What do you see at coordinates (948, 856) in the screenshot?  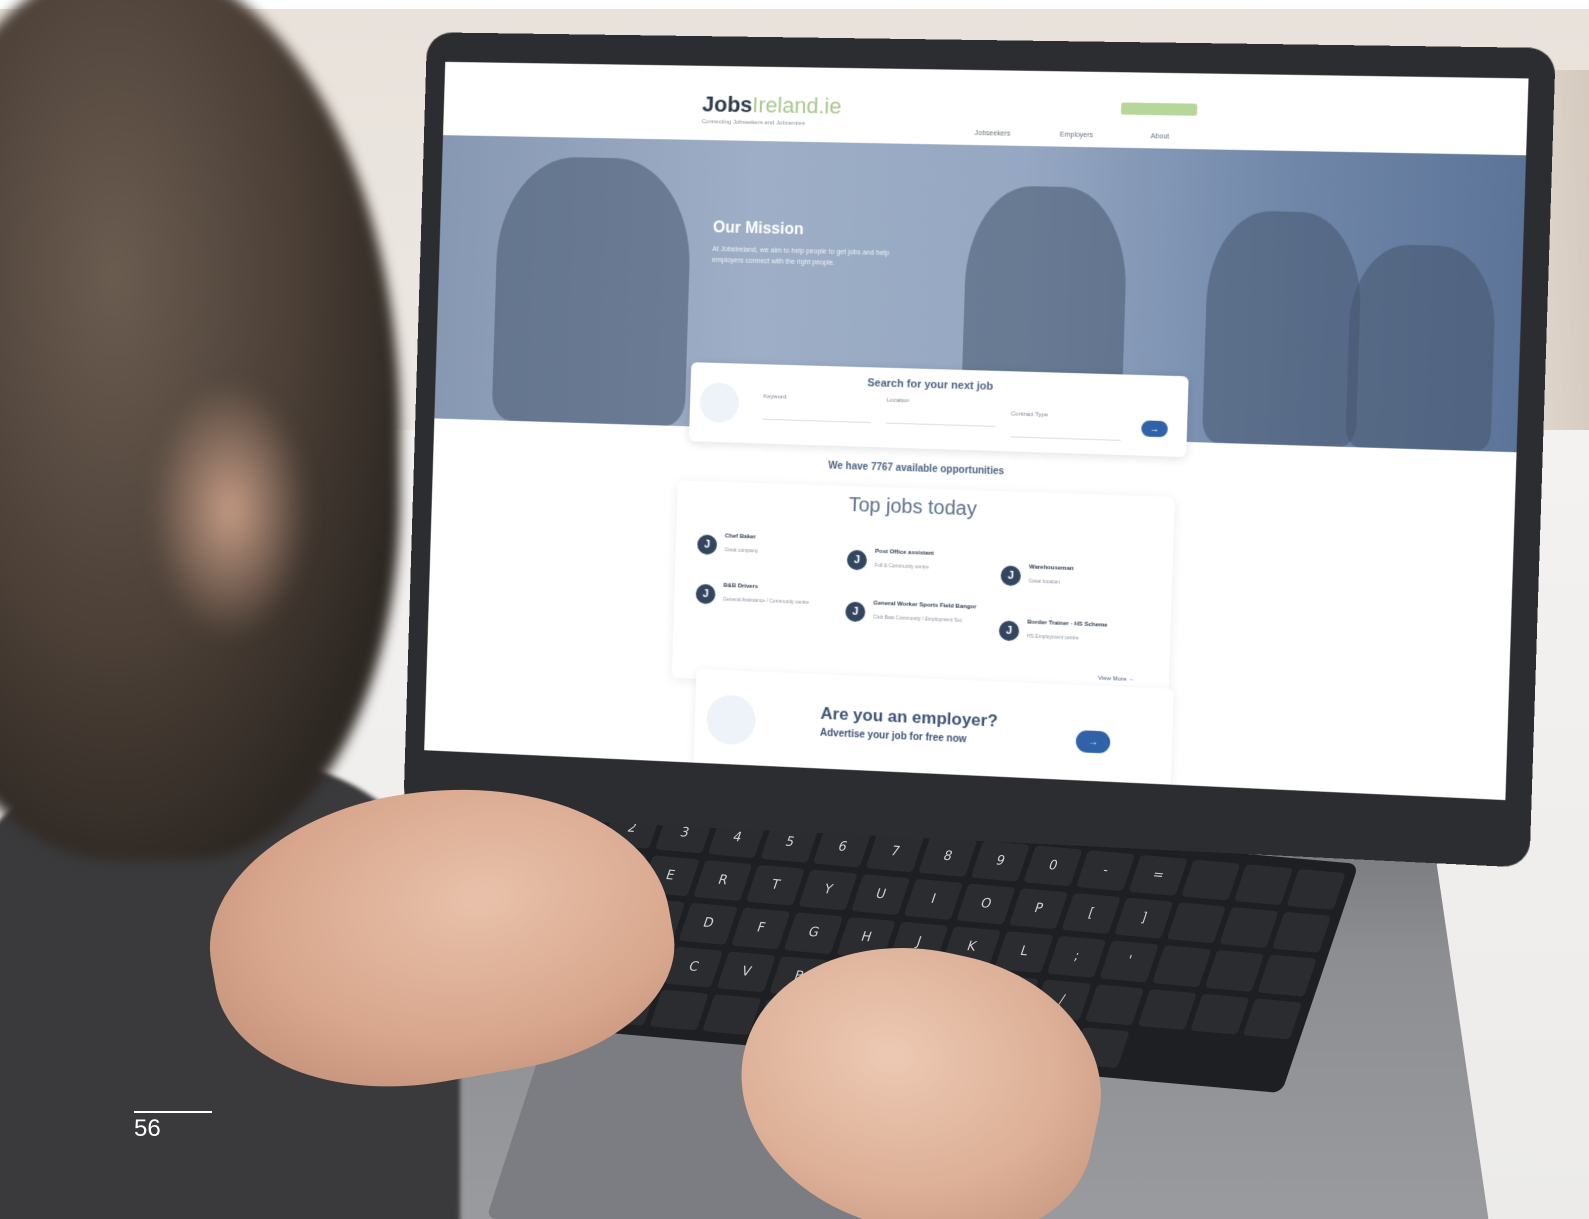 I see `keyboard-key: 8` at bounding box center [948, 856].